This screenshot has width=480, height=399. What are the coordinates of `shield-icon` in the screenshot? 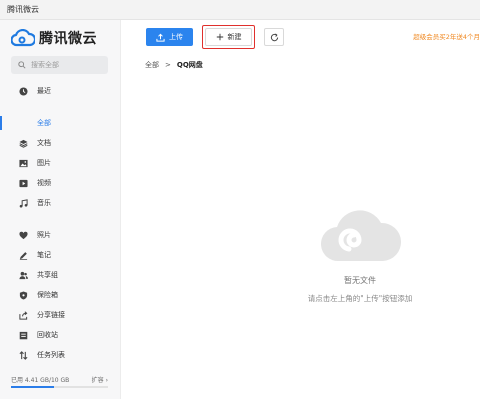 It's located at (23, 295).